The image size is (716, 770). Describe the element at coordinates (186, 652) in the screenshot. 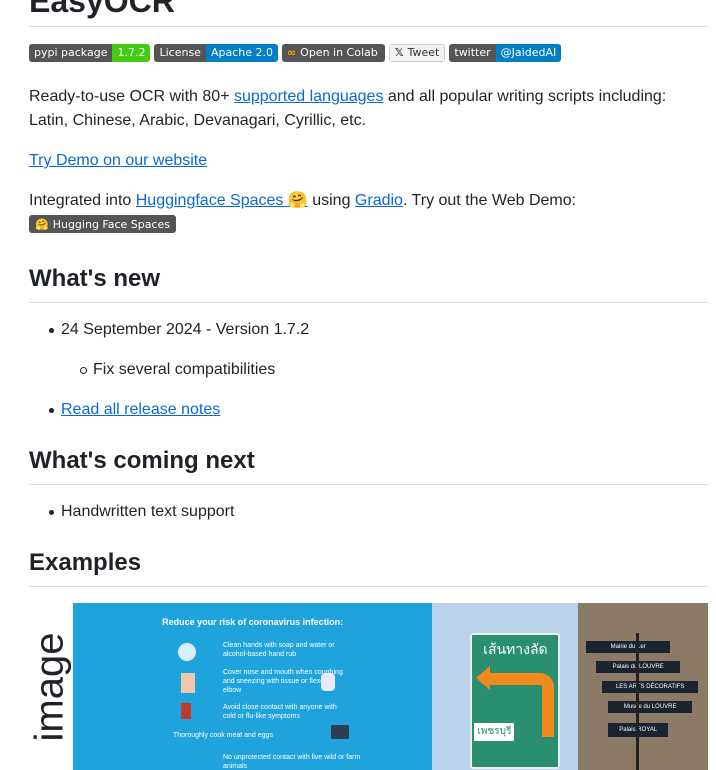

I see `handwash-icon` at that location.